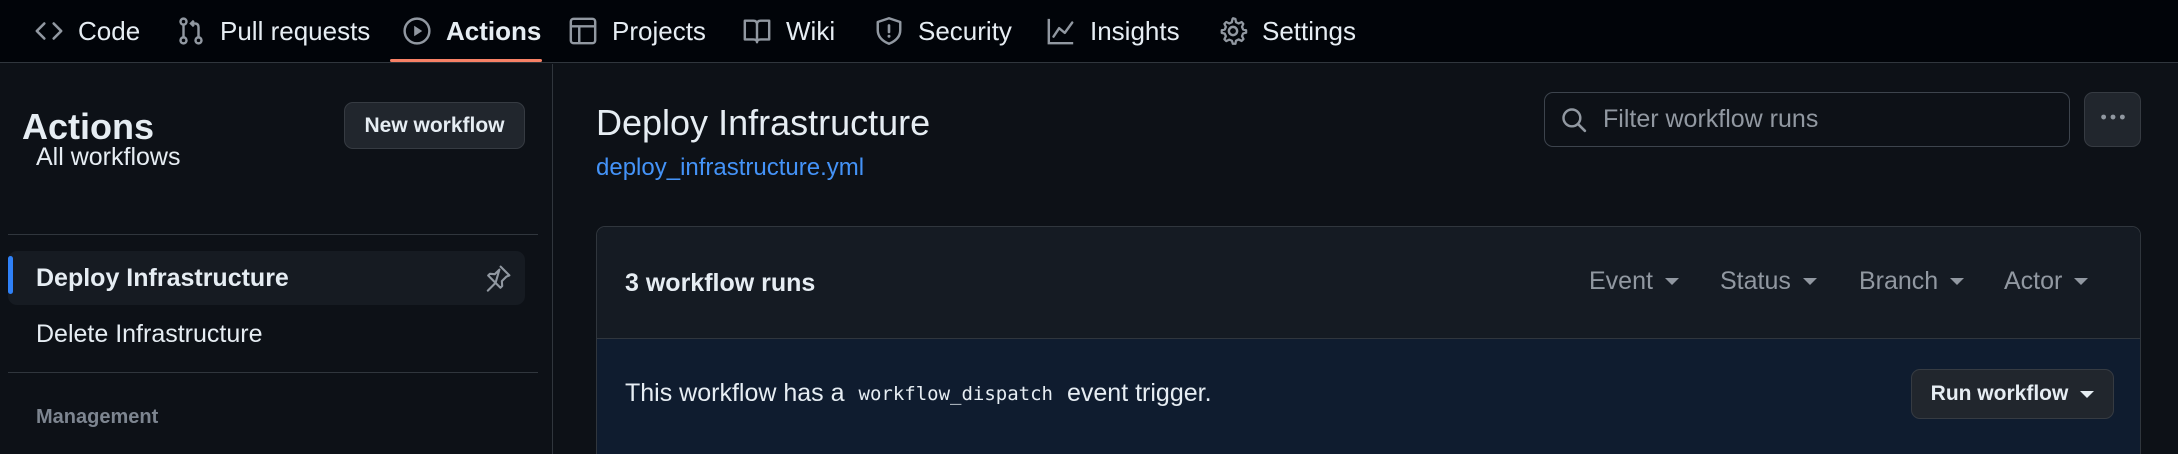 The width and height of the screenshot is (2178, 454). I want to click on tab-label: Settings, so click(1309, 30).